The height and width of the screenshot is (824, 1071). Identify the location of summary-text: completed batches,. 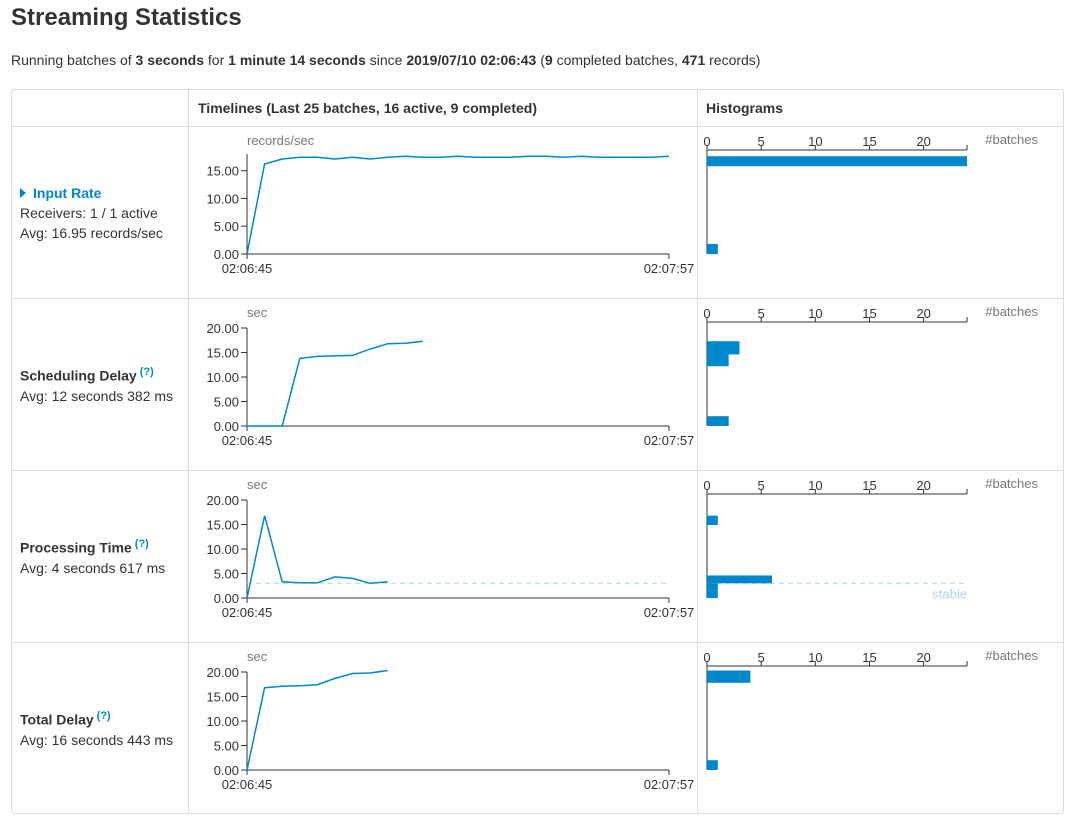
(617, 60).